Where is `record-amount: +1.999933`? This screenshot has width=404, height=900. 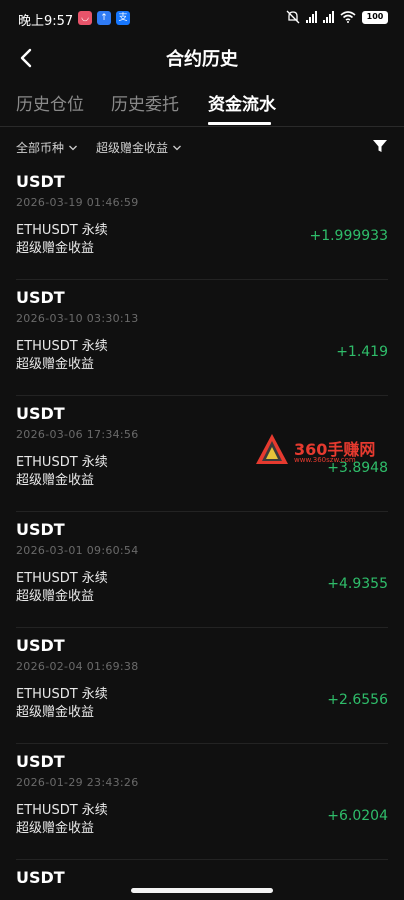 record-amount: +1.999933 is located at coordinates (348, 236).